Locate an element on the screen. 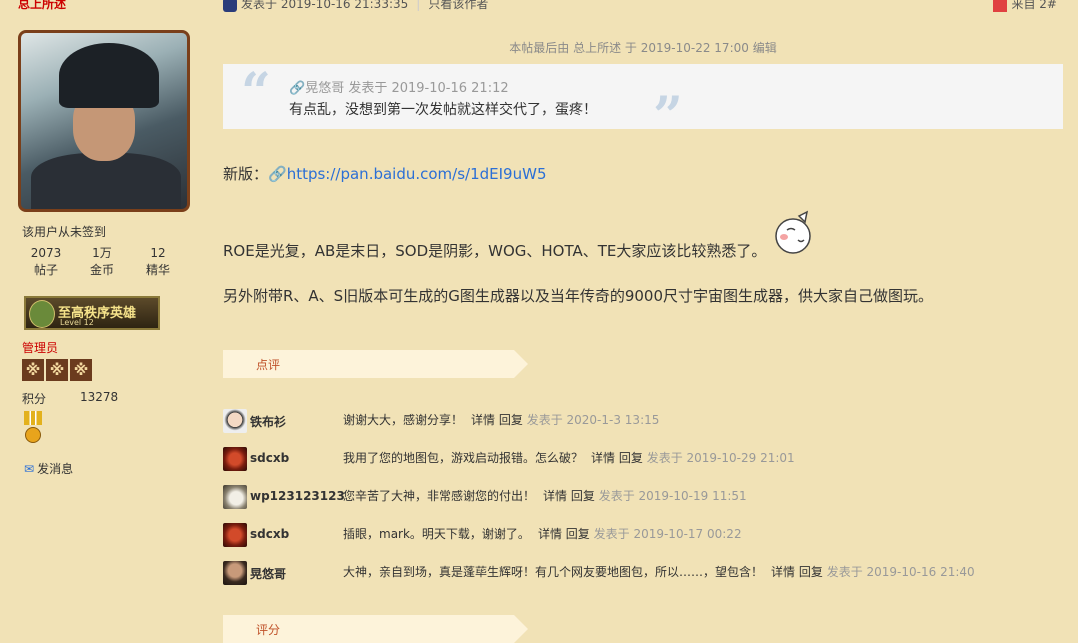 The width and height of the screenshot is (1078, 643). user-role: 管理员 is located at coordinates (40, 347).